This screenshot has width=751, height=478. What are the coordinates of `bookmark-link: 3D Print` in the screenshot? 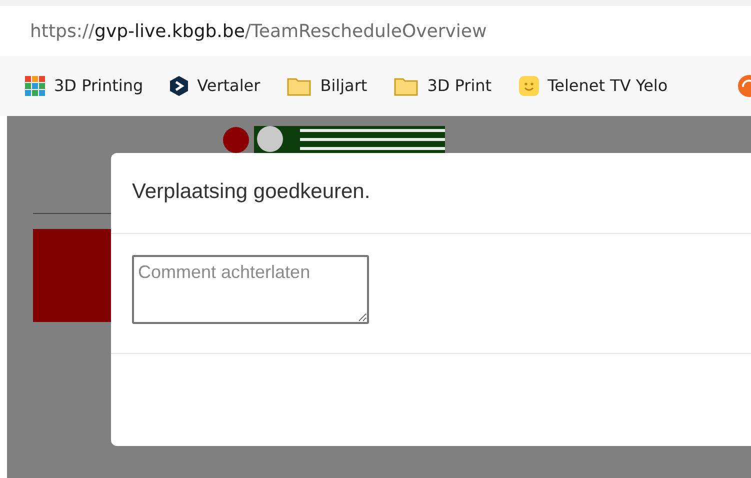 It's located at (442, 86).